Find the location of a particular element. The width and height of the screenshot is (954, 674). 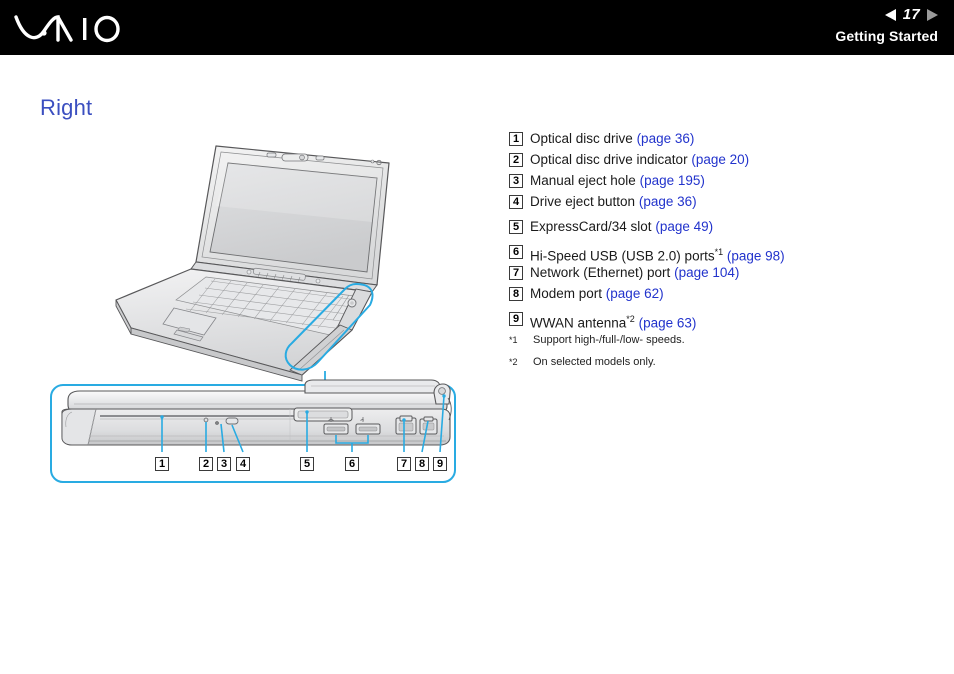

legend-number-box: 9 is located at coordinates (516, 319).